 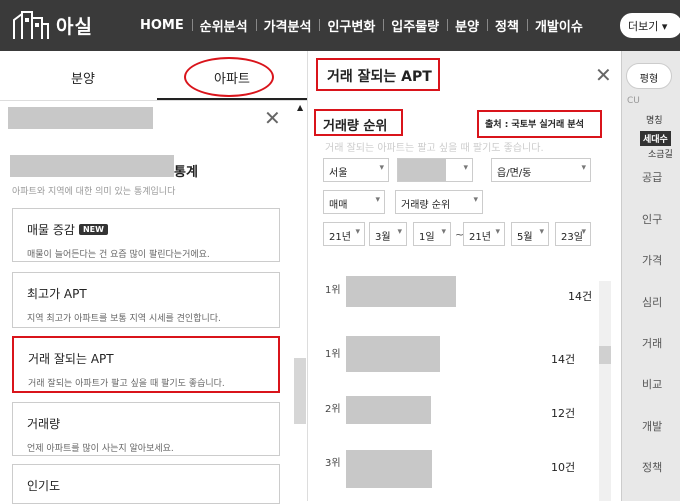 I want to click on region-select: 서울 ▾, so click(x=356, y=170).